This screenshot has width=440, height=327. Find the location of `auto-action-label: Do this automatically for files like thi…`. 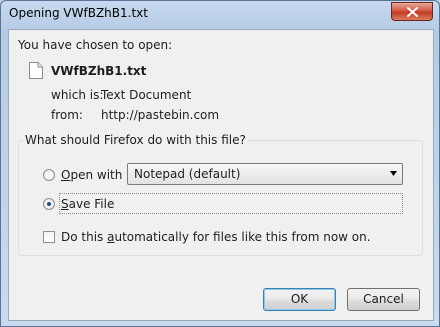

auto-action-label: Do this automatically for files like thi… is located at coordinates (216, 237).